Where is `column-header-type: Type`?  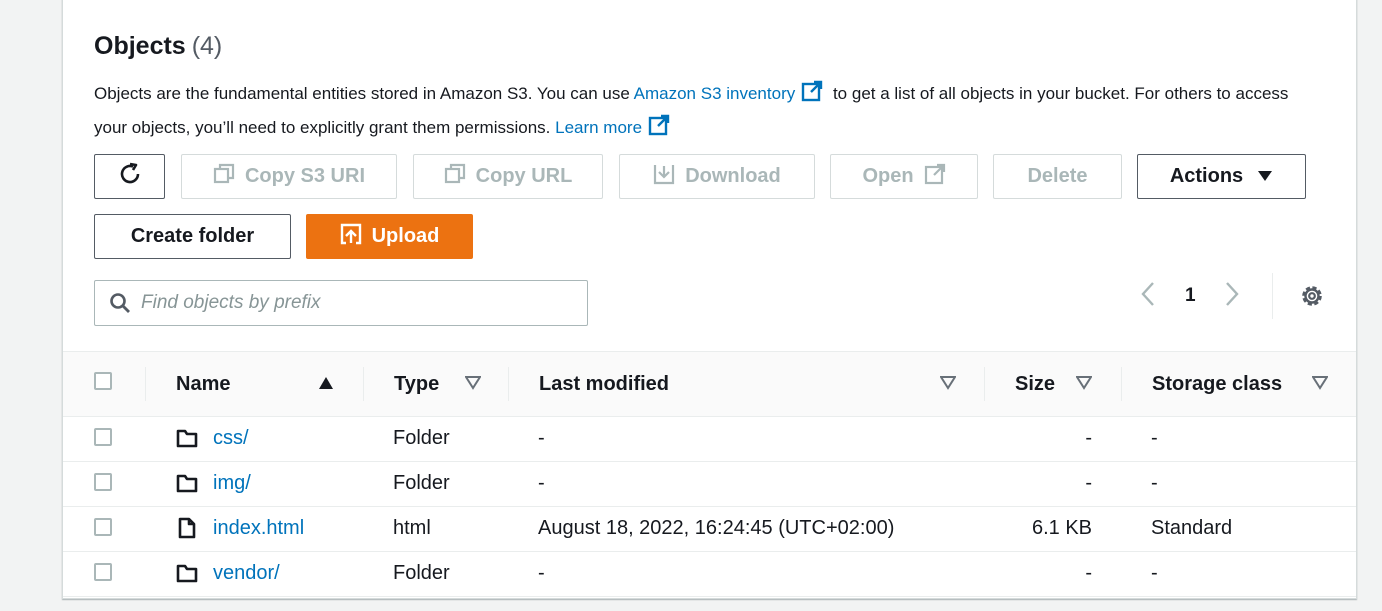 column-header-type: Type is located at coordinates (416, 384).